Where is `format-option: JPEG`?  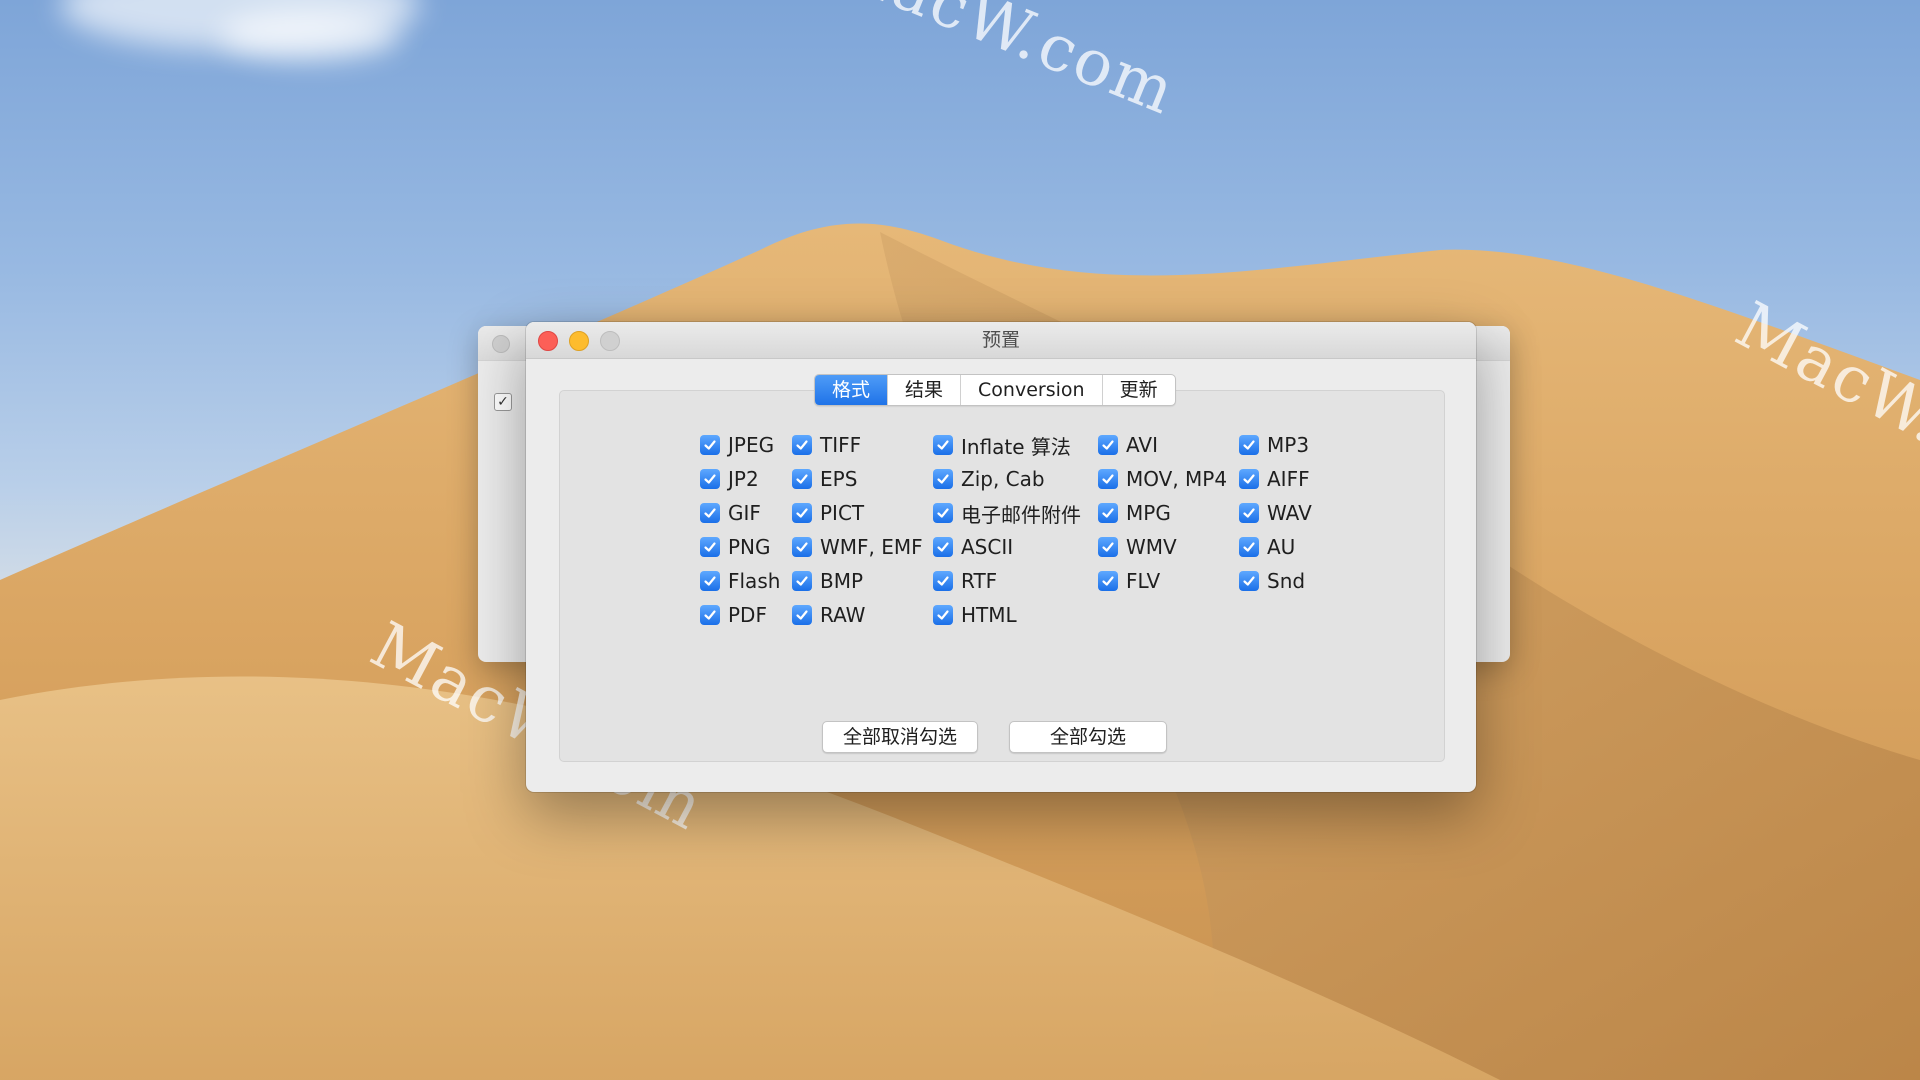
format-option: JPEG is located at coordinates (740, 445).